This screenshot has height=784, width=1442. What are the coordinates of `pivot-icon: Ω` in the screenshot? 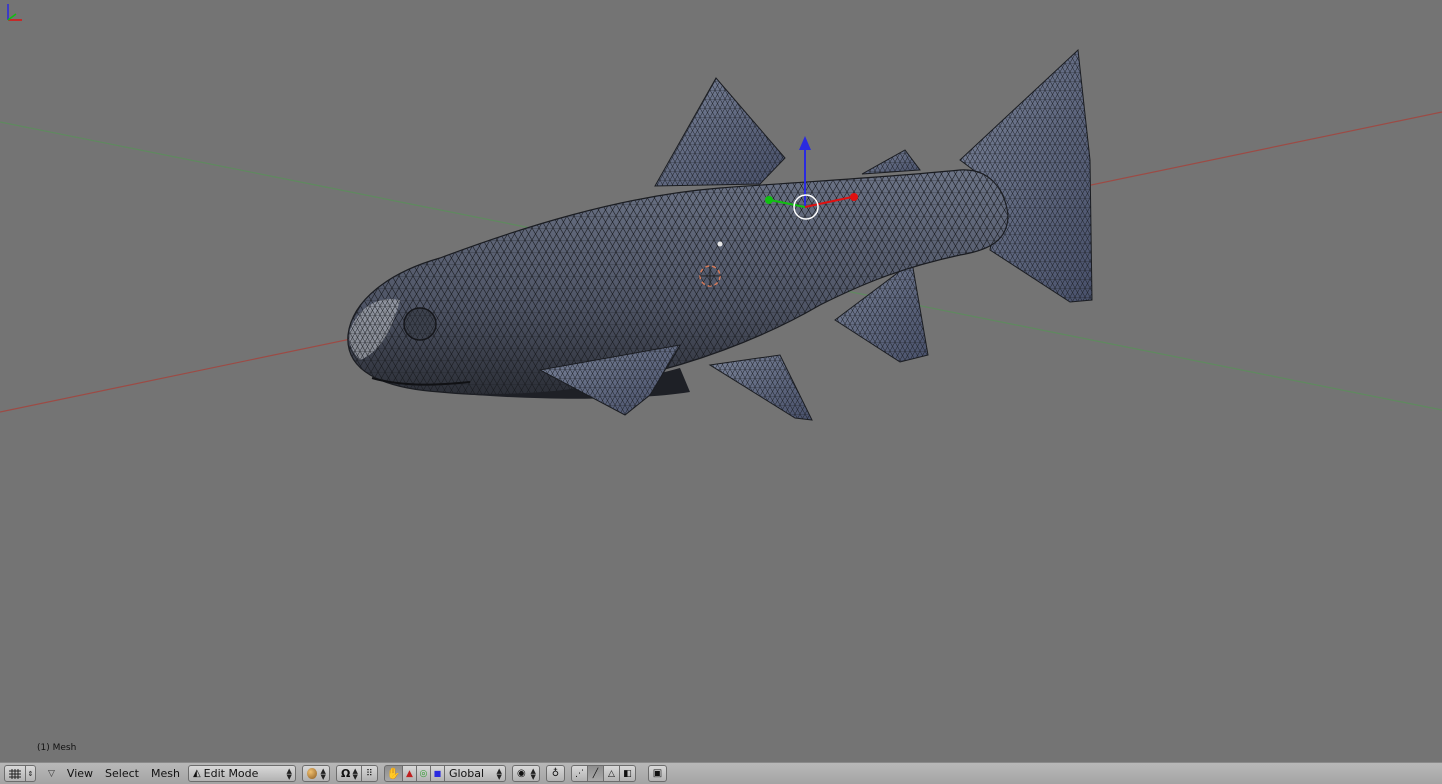 It's located at (345, 773).